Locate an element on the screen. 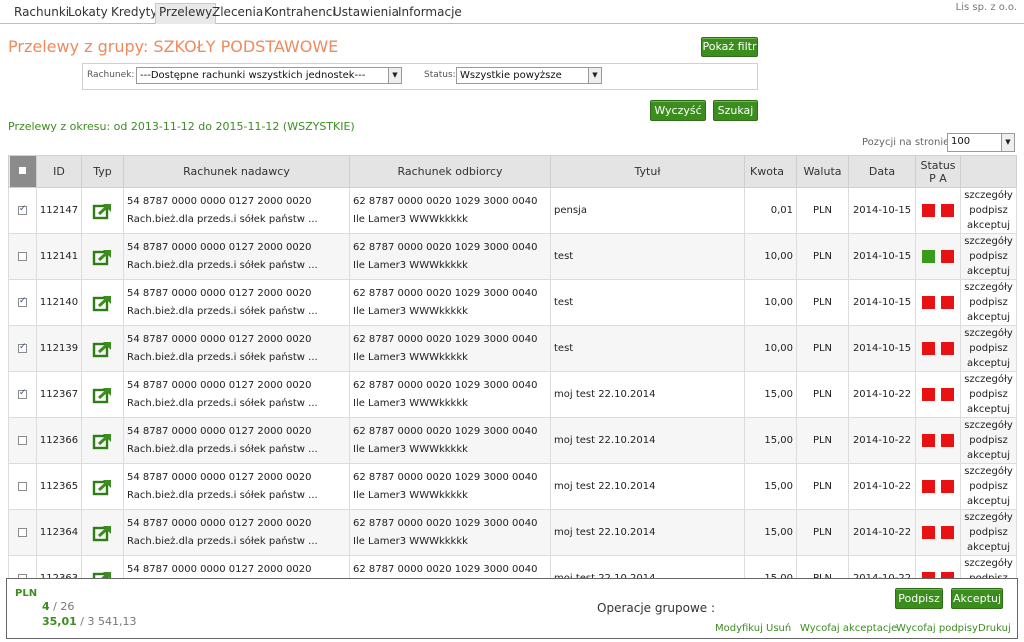 The width and height of the screenshot is (1024, 642). clear-button: Wyczyść is located at coordinates (678, 110).